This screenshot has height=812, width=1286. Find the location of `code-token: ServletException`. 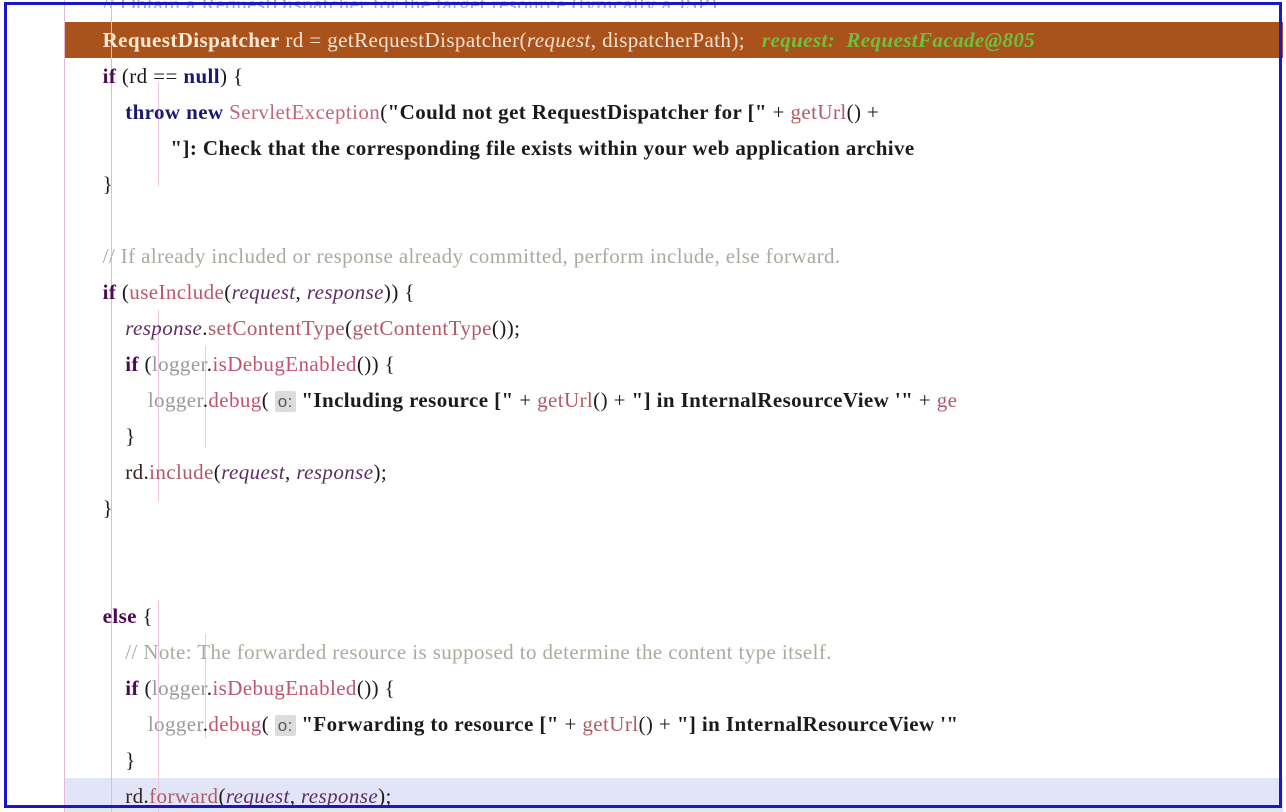

code-token: ServletException is located at coordinates (305, 112).